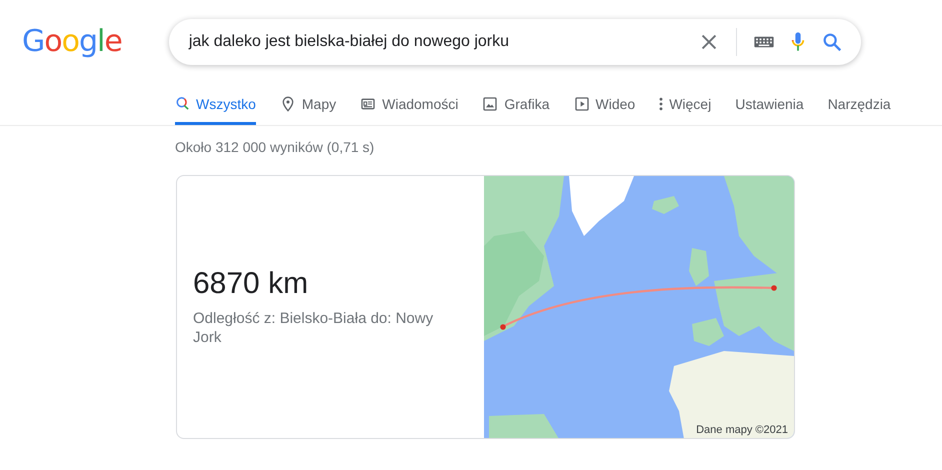 The width and height of the screenshot is (942, 470). I want to click on tab: Wideo, so click(605, 103).